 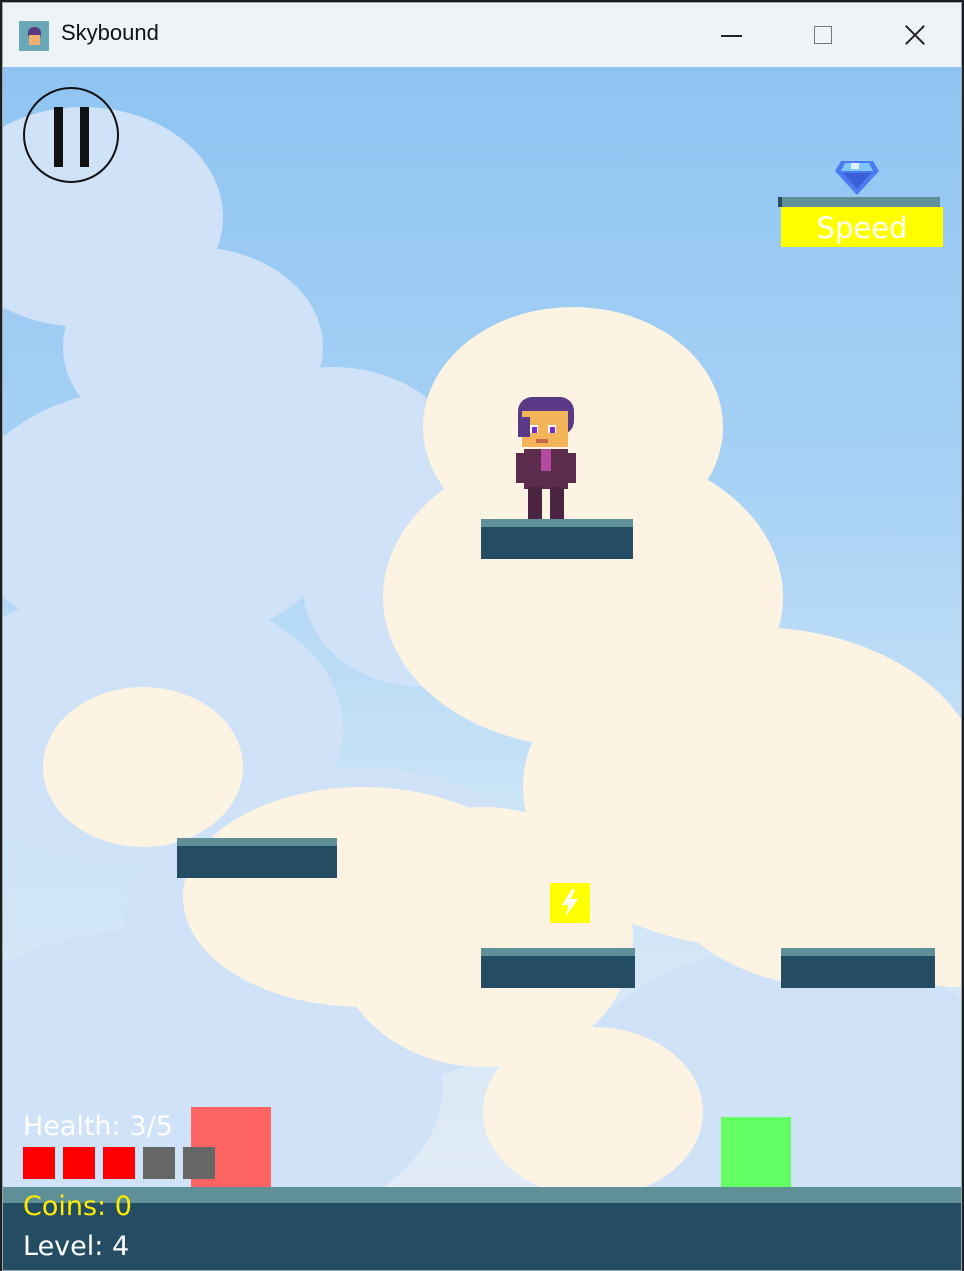 I want to click on lightning-bolt-icon, so click(x=570, y=903).